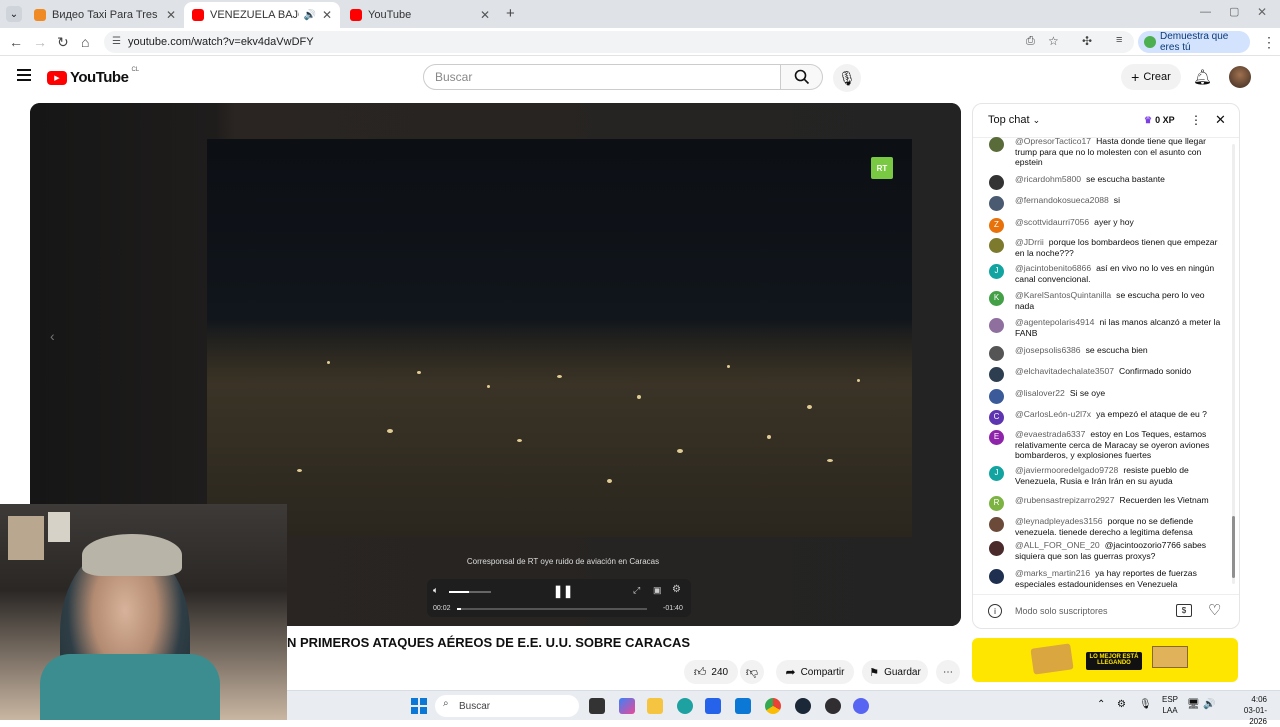 The height and width of the screenshot is (727, 1280). I want to click on super-chat-icon: $, so click(1184, 610).